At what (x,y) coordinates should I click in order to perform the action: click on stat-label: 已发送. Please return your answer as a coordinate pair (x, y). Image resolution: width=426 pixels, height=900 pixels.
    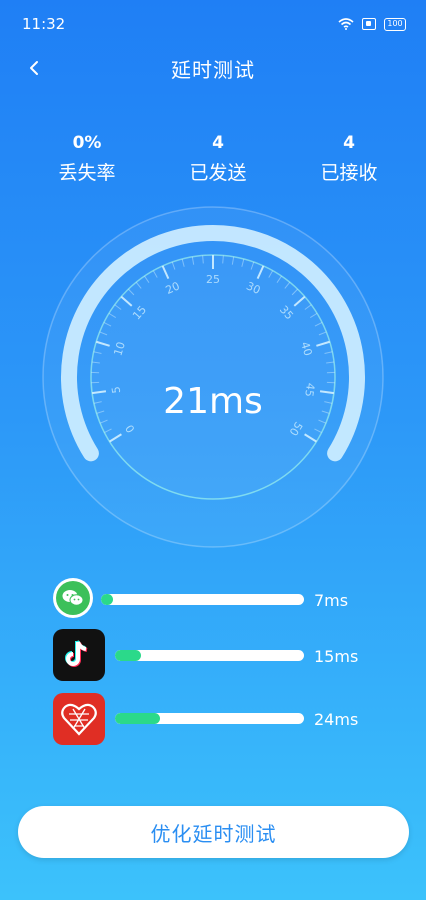
    Looking at the image, I should click on (218, 173).